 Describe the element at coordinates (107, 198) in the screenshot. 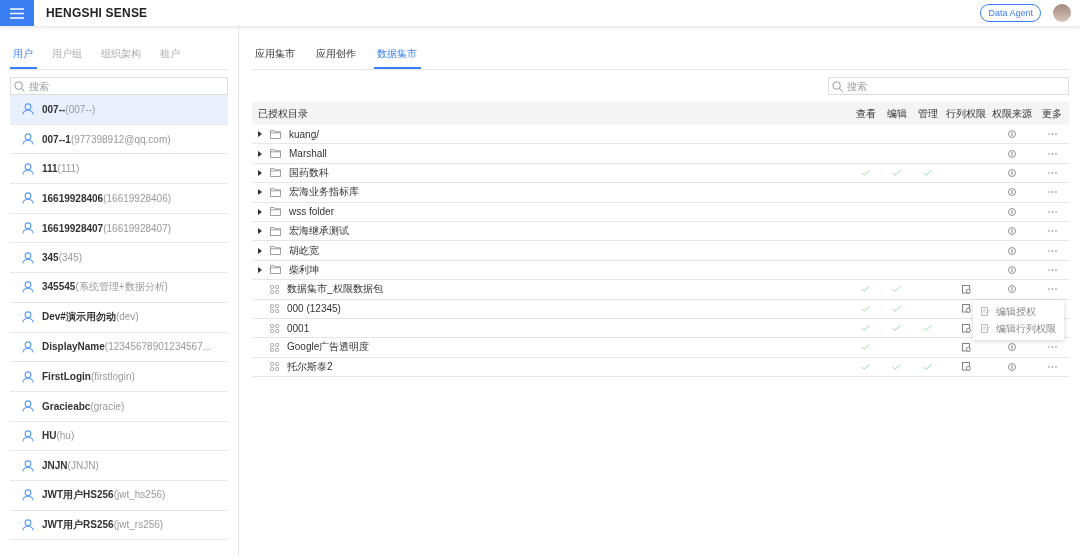

I see `user-name: 16619928406(16619928406)` at that location.